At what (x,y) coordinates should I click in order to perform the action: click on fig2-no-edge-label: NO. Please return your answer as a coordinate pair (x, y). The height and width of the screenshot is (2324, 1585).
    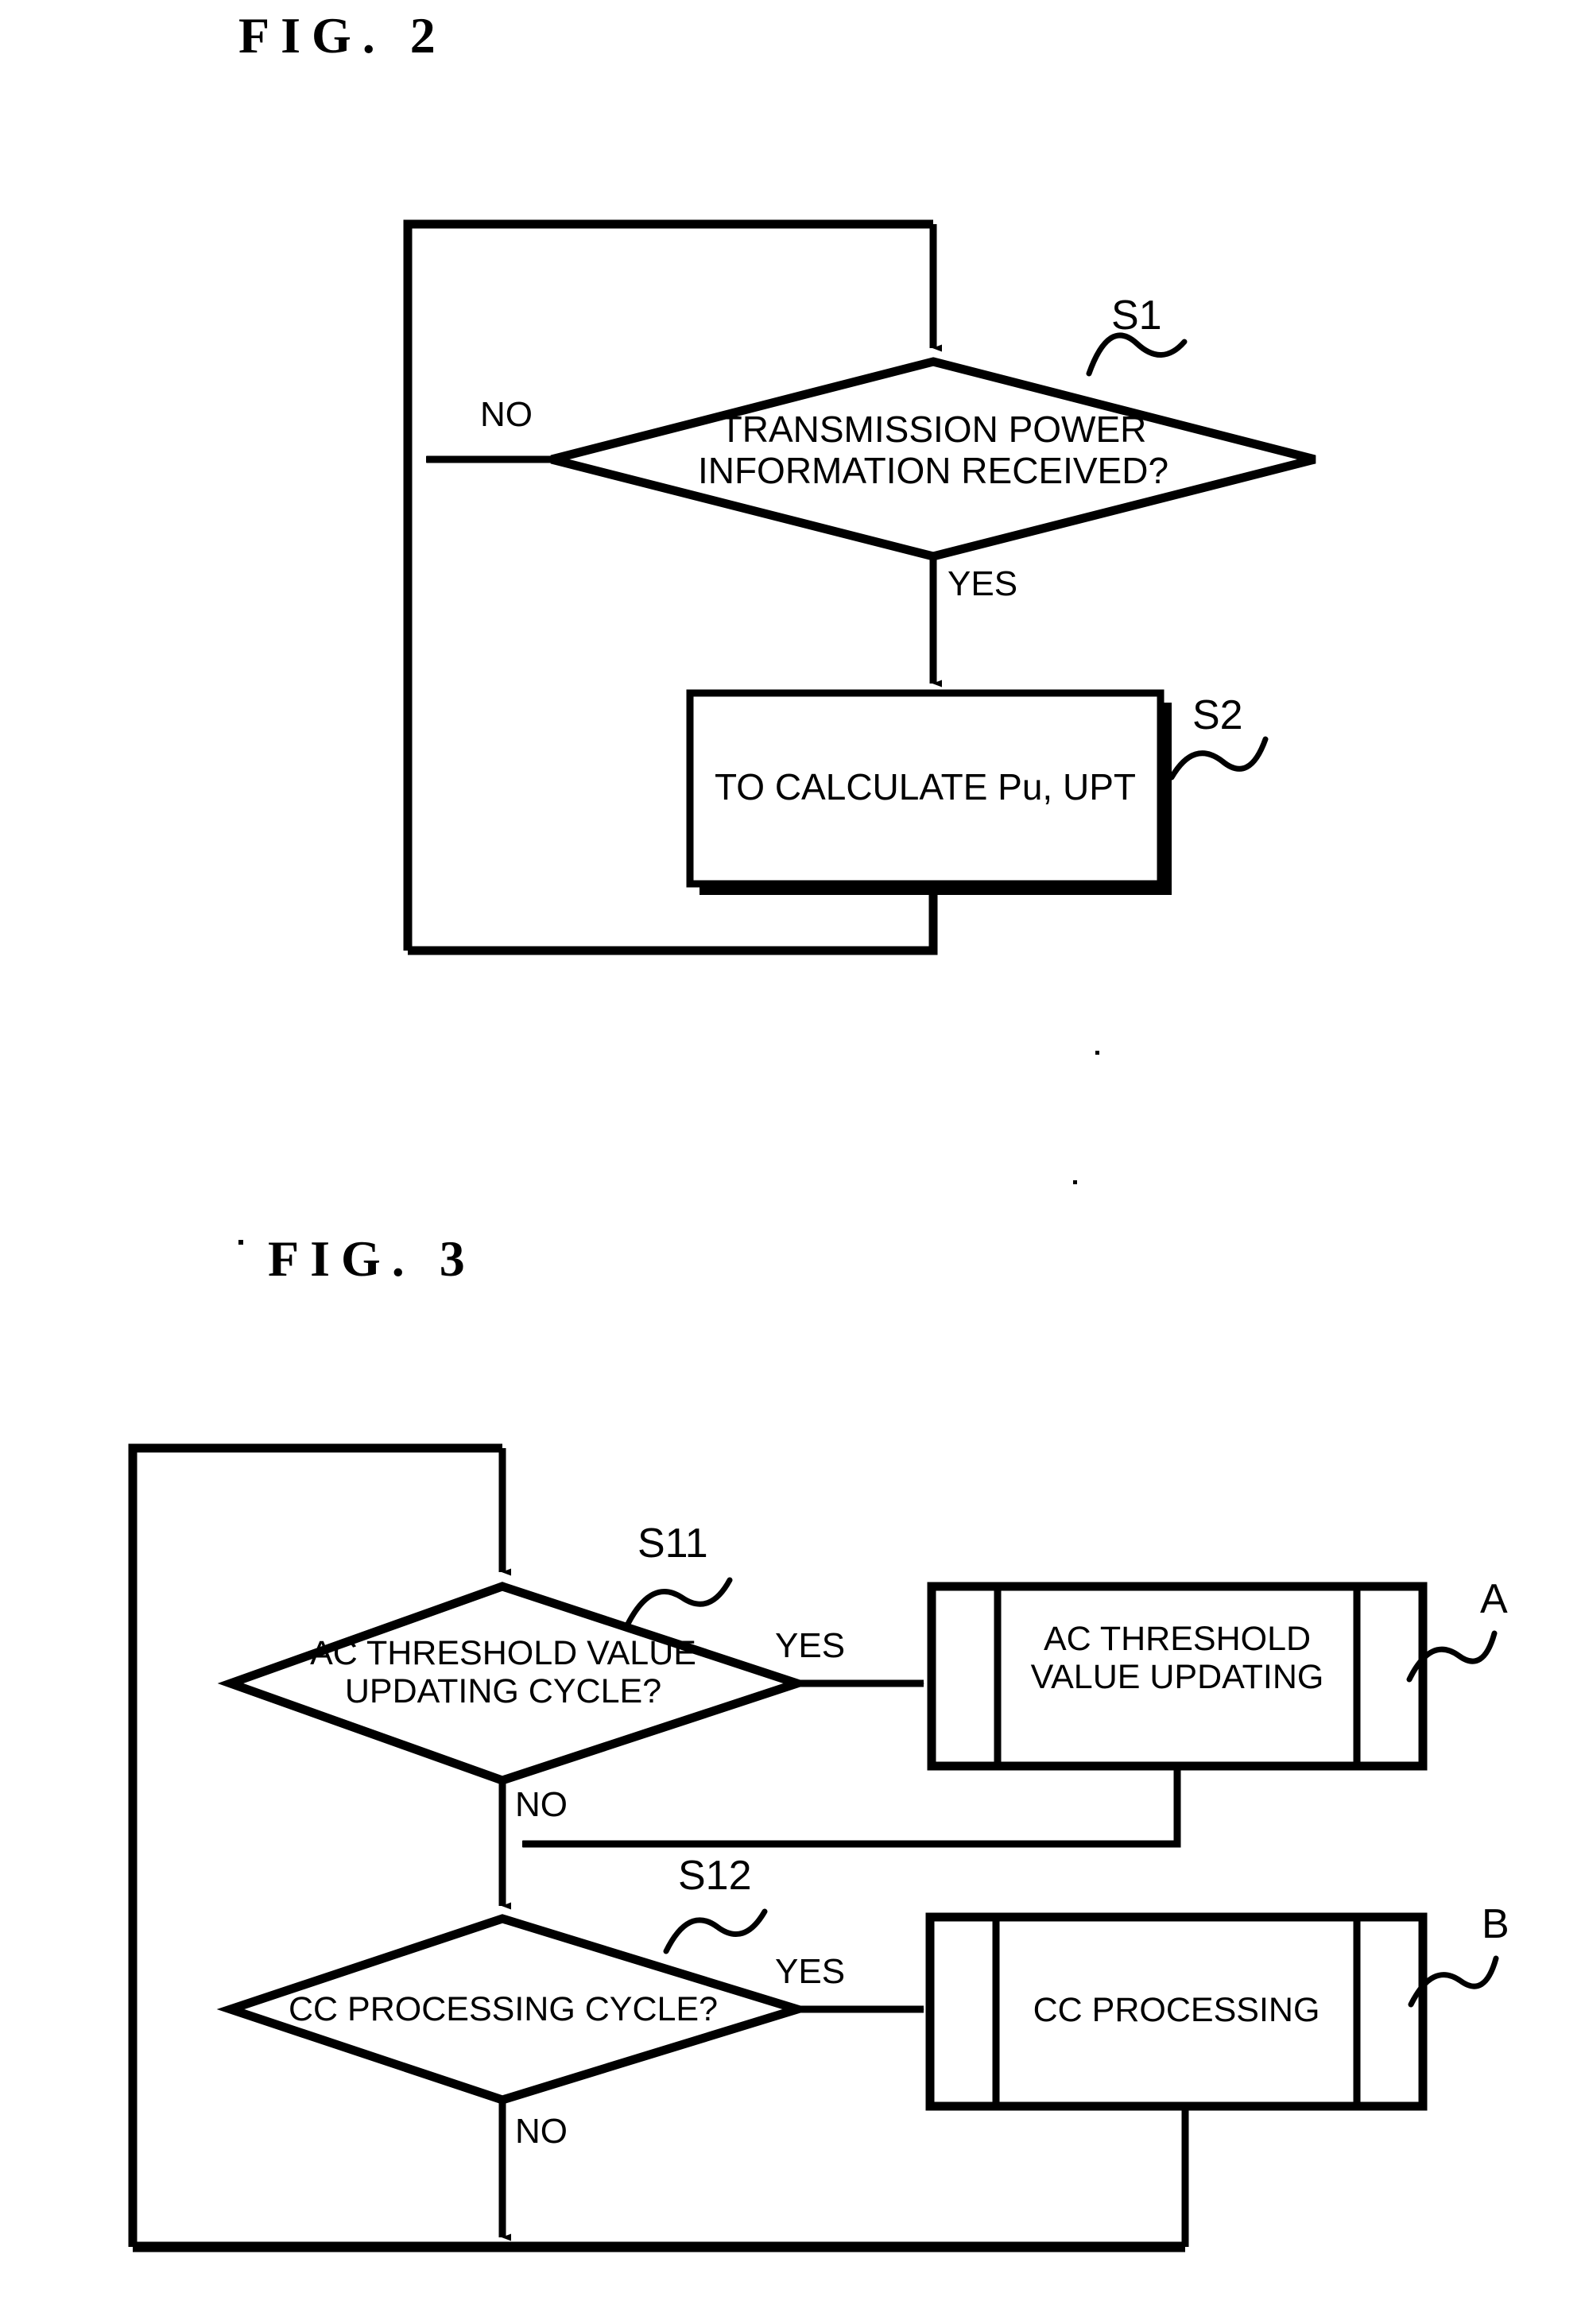
    Looking at the image, I should click on (506, 414).